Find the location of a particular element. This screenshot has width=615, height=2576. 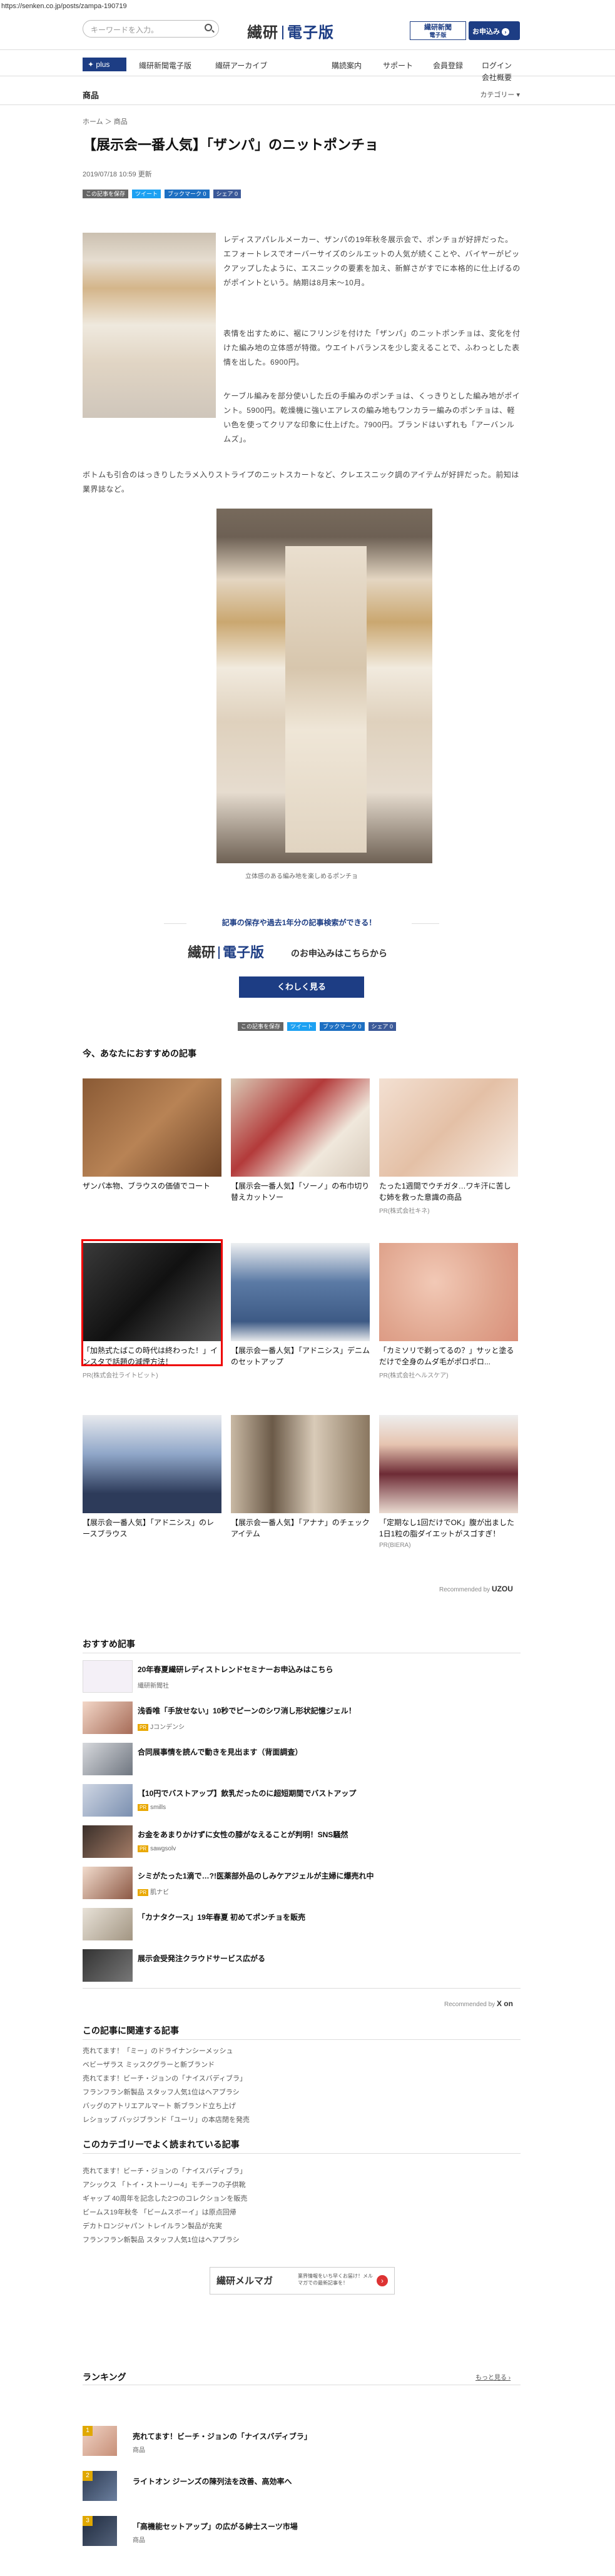

list-item: お金をあまりかけずに女性の膝がなえることが判明！SNS騒然 PR sawgsolv is located at coordinates (302, 1841).